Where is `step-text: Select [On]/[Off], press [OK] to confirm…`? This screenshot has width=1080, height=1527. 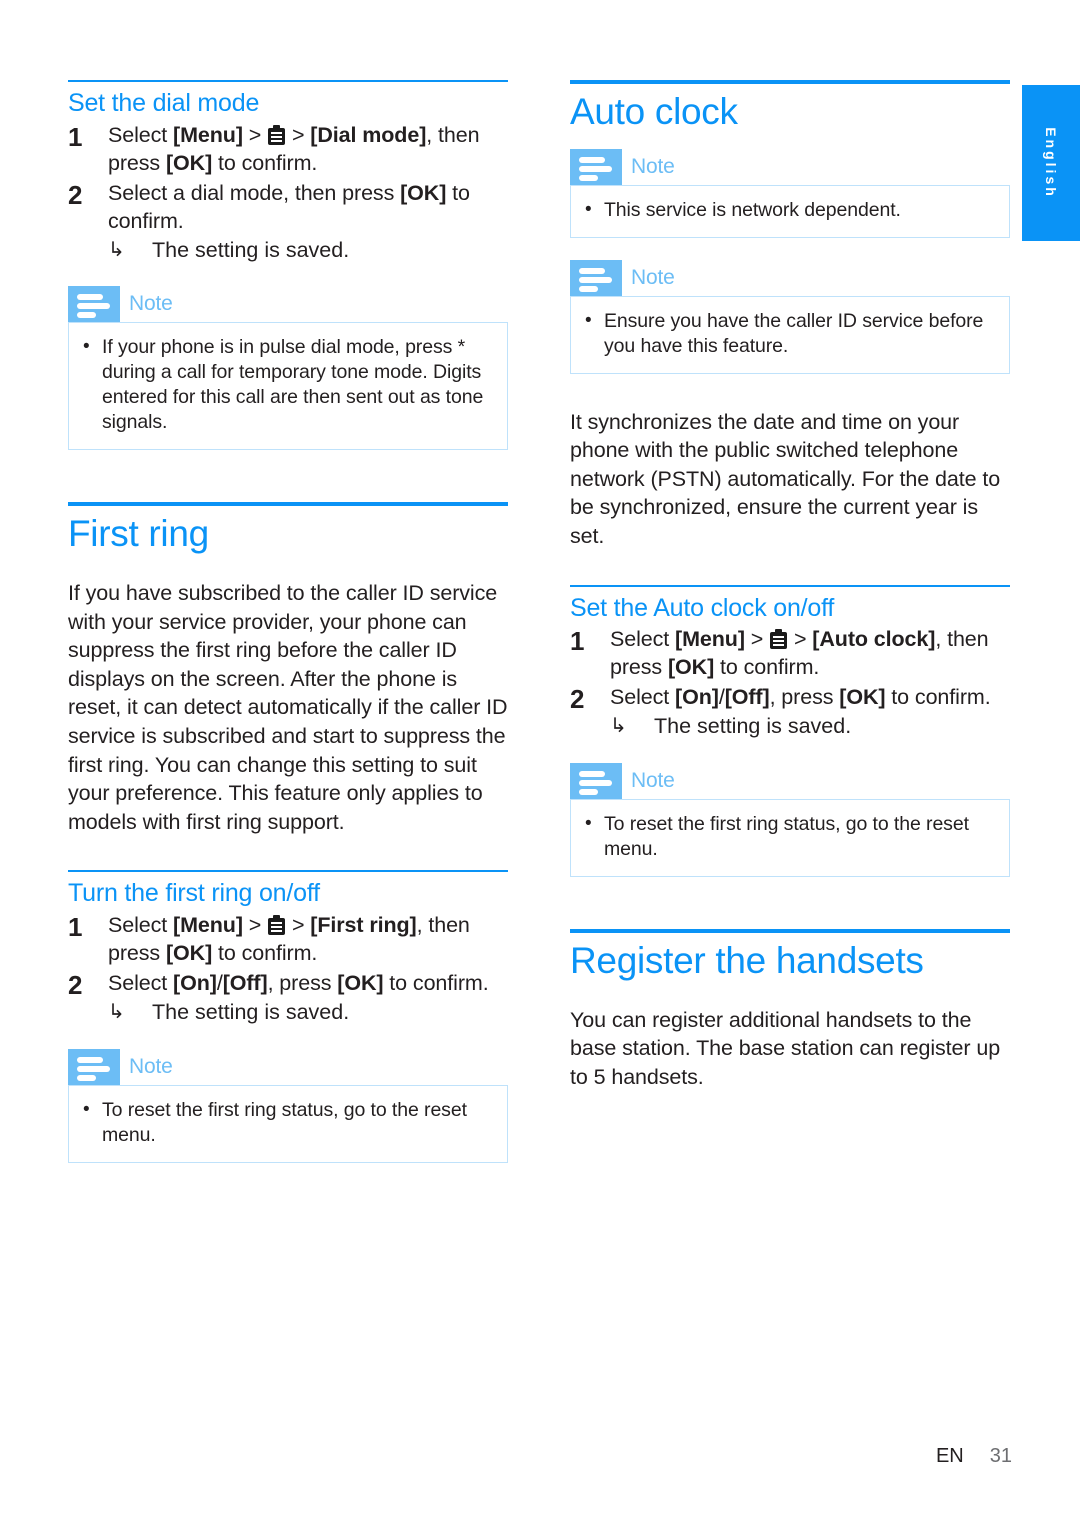 step-text: Select [On]/[Off], press [OK] to confirm… is located at coordinates (800, 697).